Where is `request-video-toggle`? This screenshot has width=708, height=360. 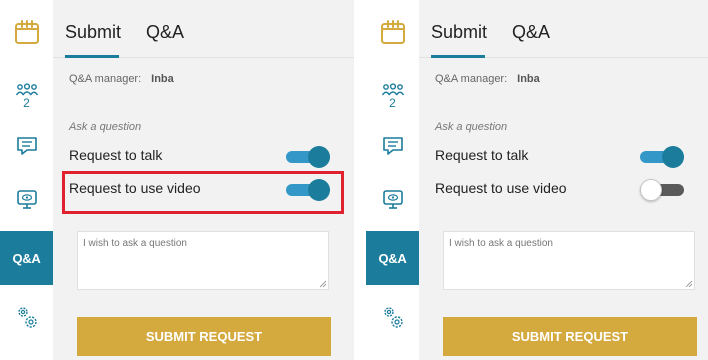 request-video-toggle is located at coordinates (662, 190).